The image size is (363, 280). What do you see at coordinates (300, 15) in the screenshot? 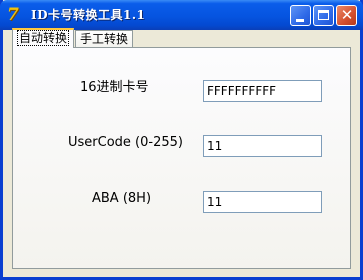
I see `minimize-button` at bounding box center [300, 15].